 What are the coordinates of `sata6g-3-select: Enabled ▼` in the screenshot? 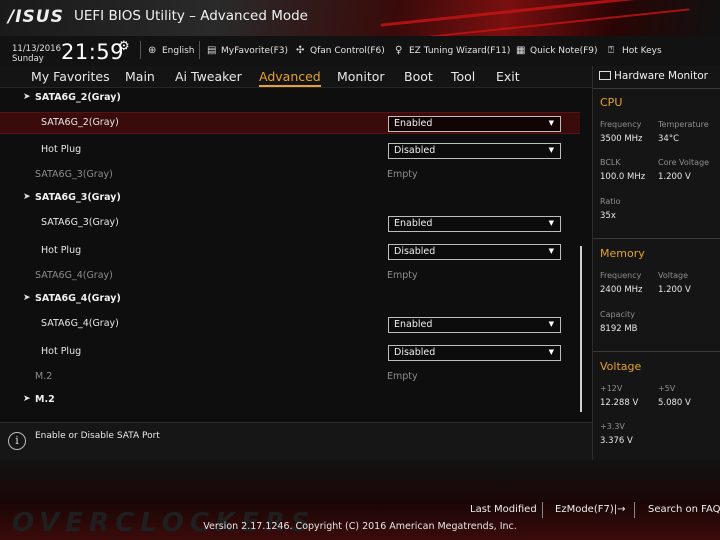 It's located at (474, 224).